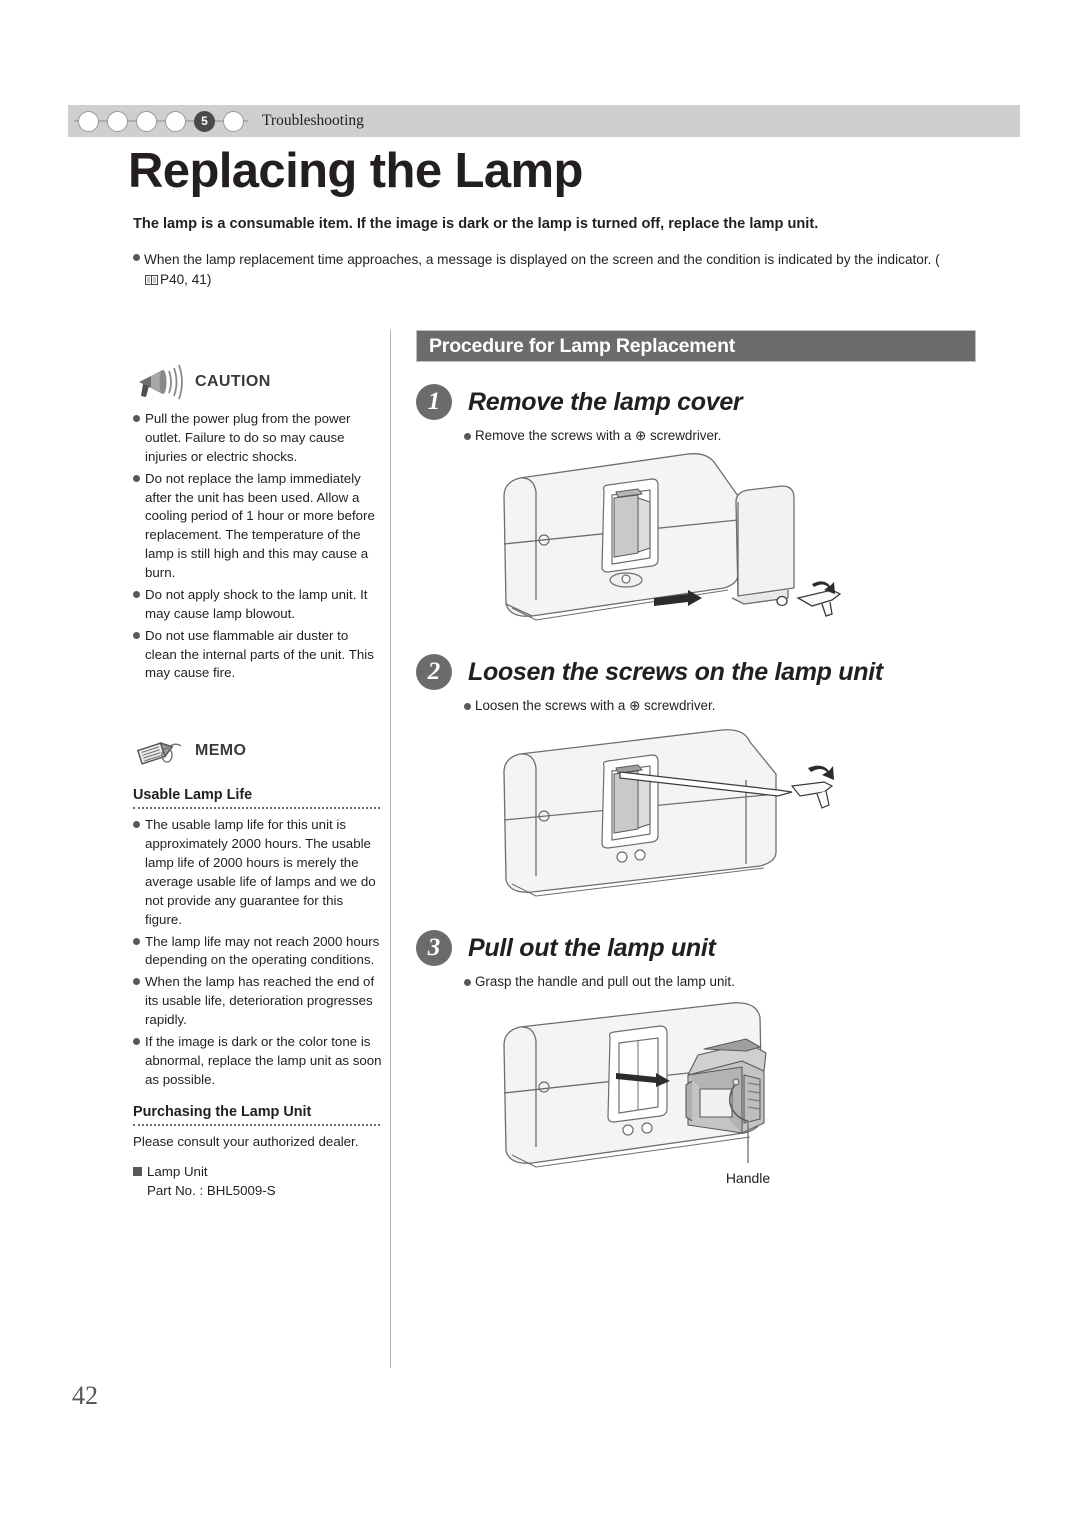  Describe the element at coordinates (193, 795) in the screenshot. I see `memo-section-heading: Usable Lamp Life` at that location.